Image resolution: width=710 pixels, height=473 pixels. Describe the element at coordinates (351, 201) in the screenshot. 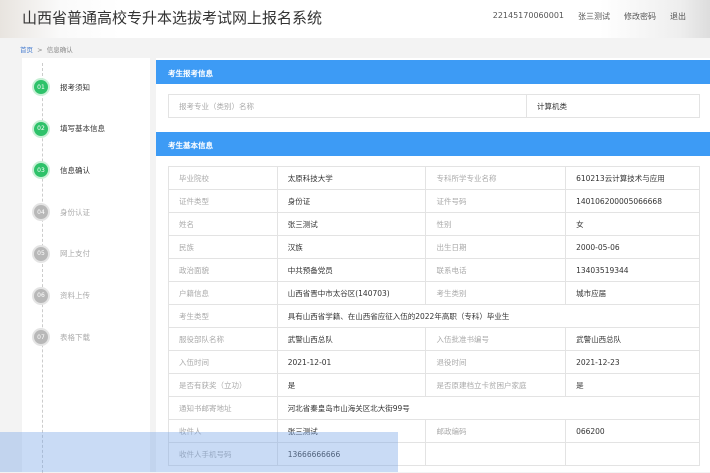

I see `field-value: 身份证` at that location.